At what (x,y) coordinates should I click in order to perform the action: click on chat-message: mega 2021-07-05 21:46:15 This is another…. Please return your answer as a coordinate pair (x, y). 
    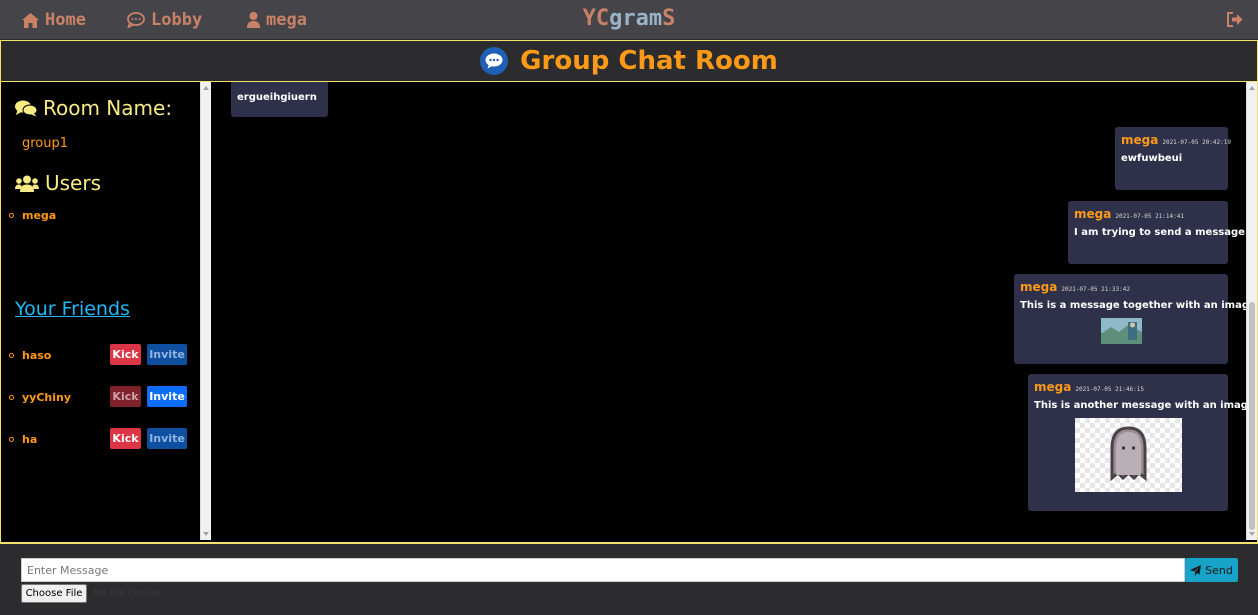
    Looking at the image, I should click on (1137, 442).